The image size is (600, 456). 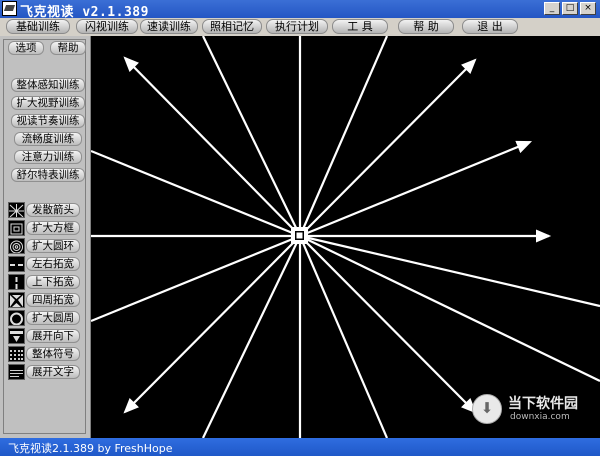 I want to click on maximize-button: □, so click(x=570, y=8).